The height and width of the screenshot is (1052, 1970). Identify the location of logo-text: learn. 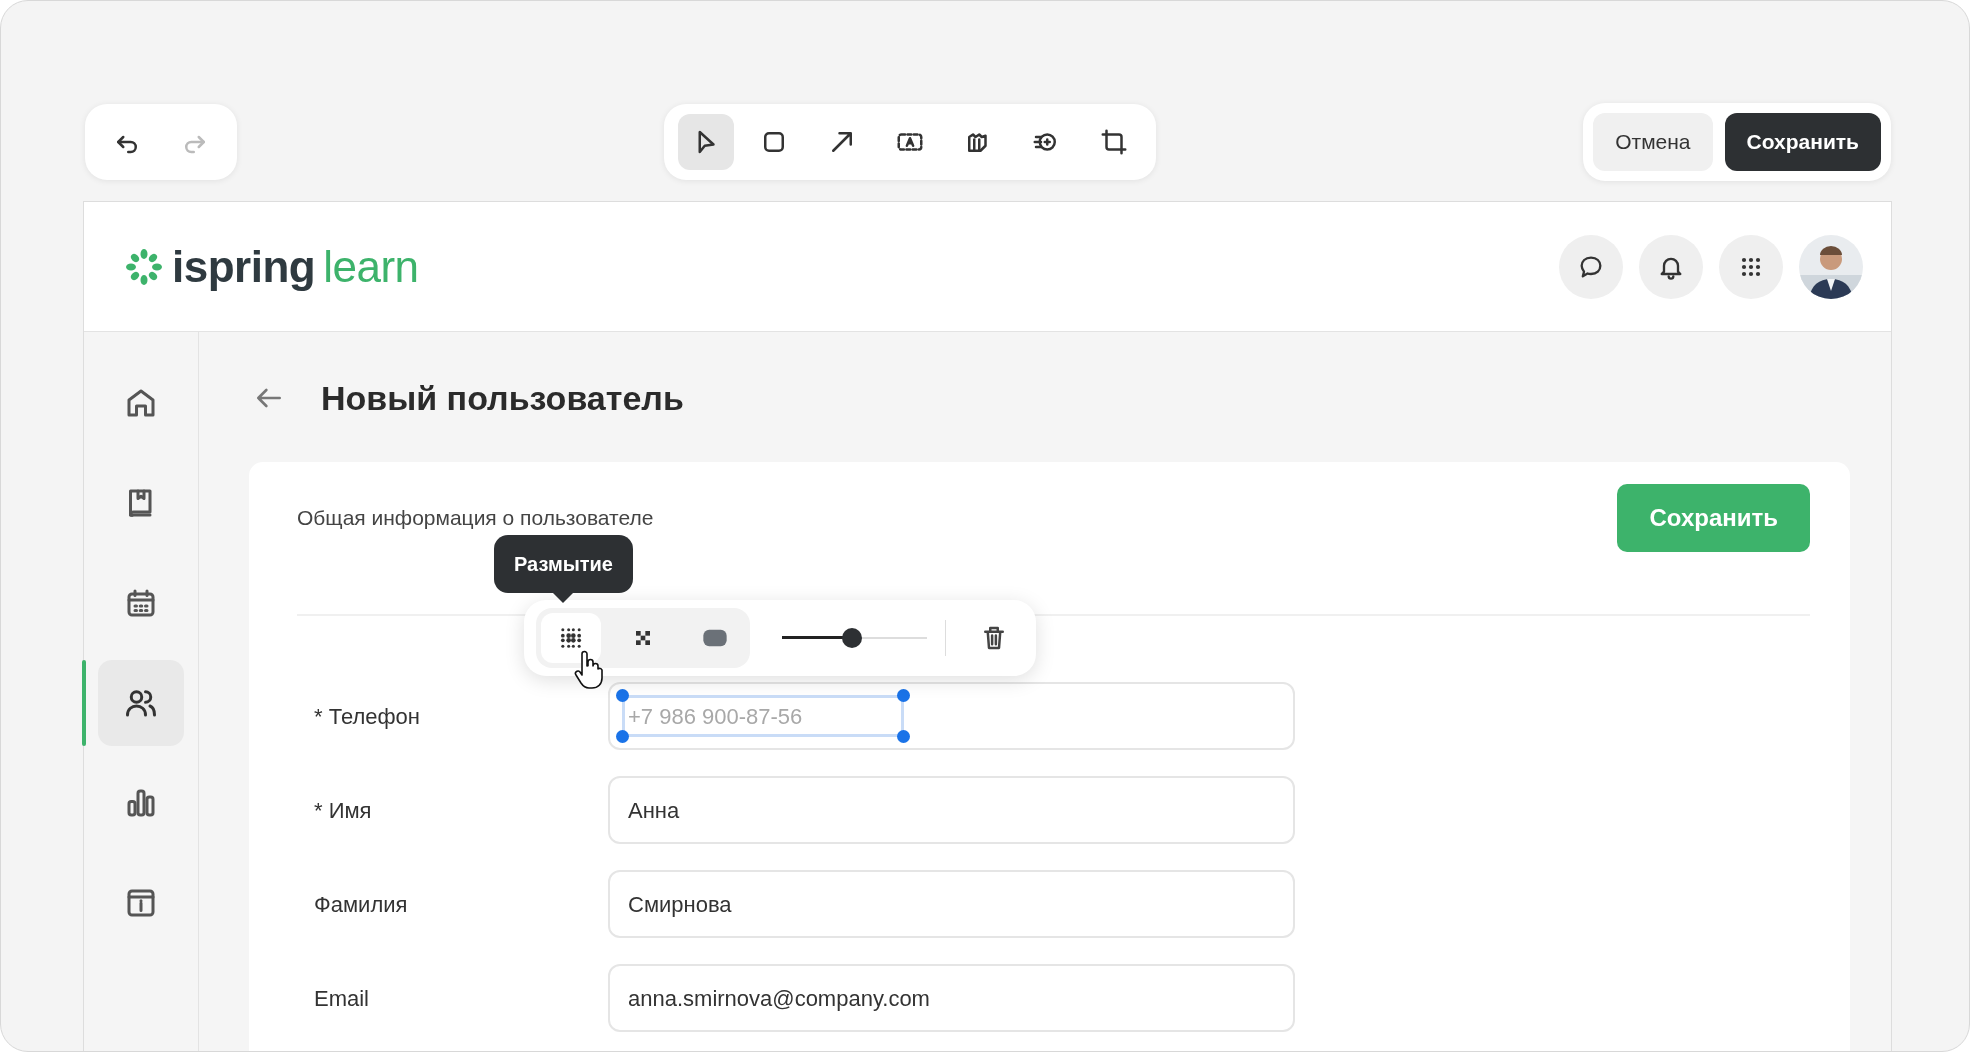
(371, 266).